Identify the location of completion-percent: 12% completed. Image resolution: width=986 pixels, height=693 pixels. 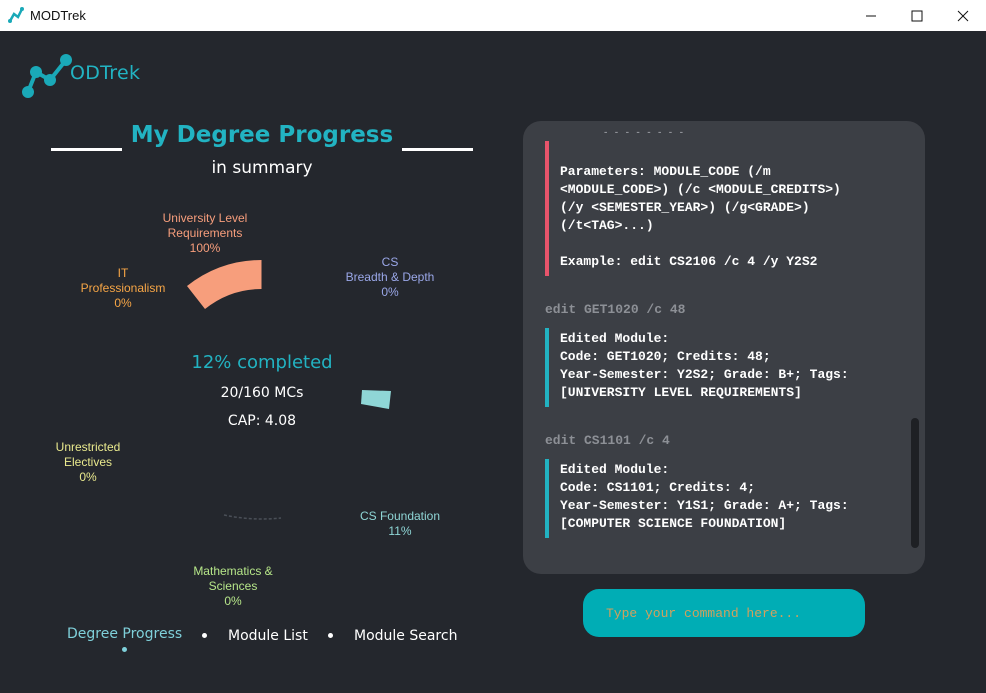
(262, 362).